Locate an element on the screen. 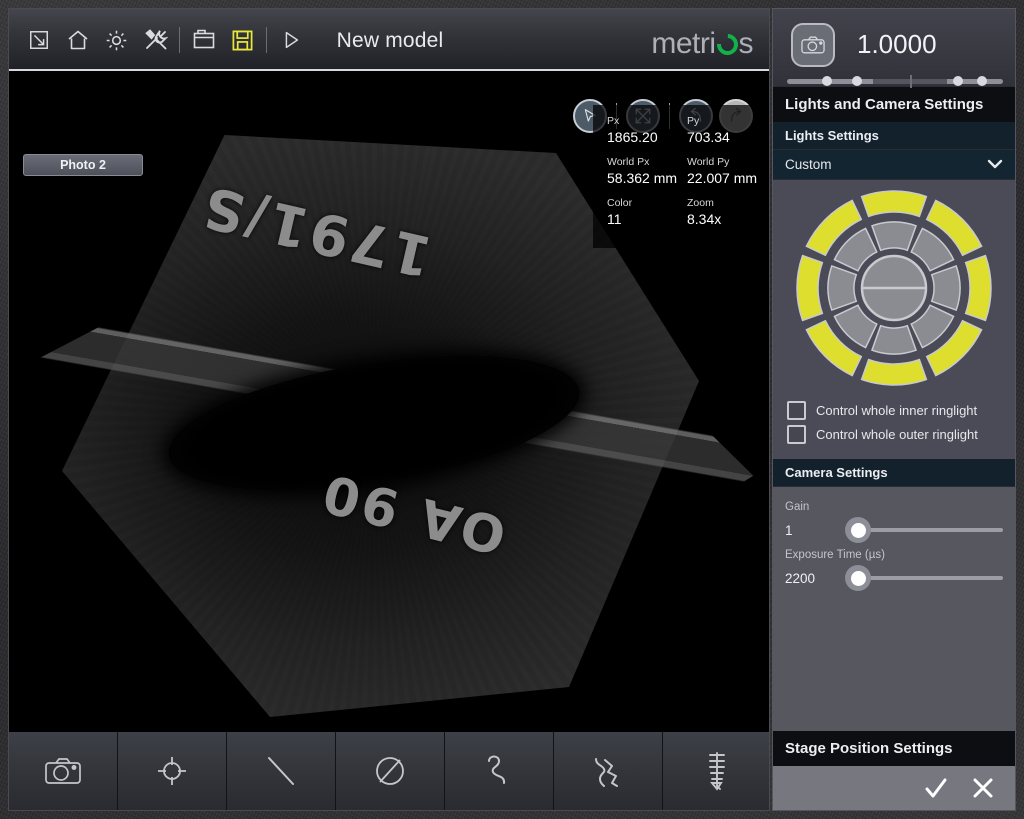 This screenshot has width=1024, height=819. exposure-value: 2200 is located at coordinates (800, 578).